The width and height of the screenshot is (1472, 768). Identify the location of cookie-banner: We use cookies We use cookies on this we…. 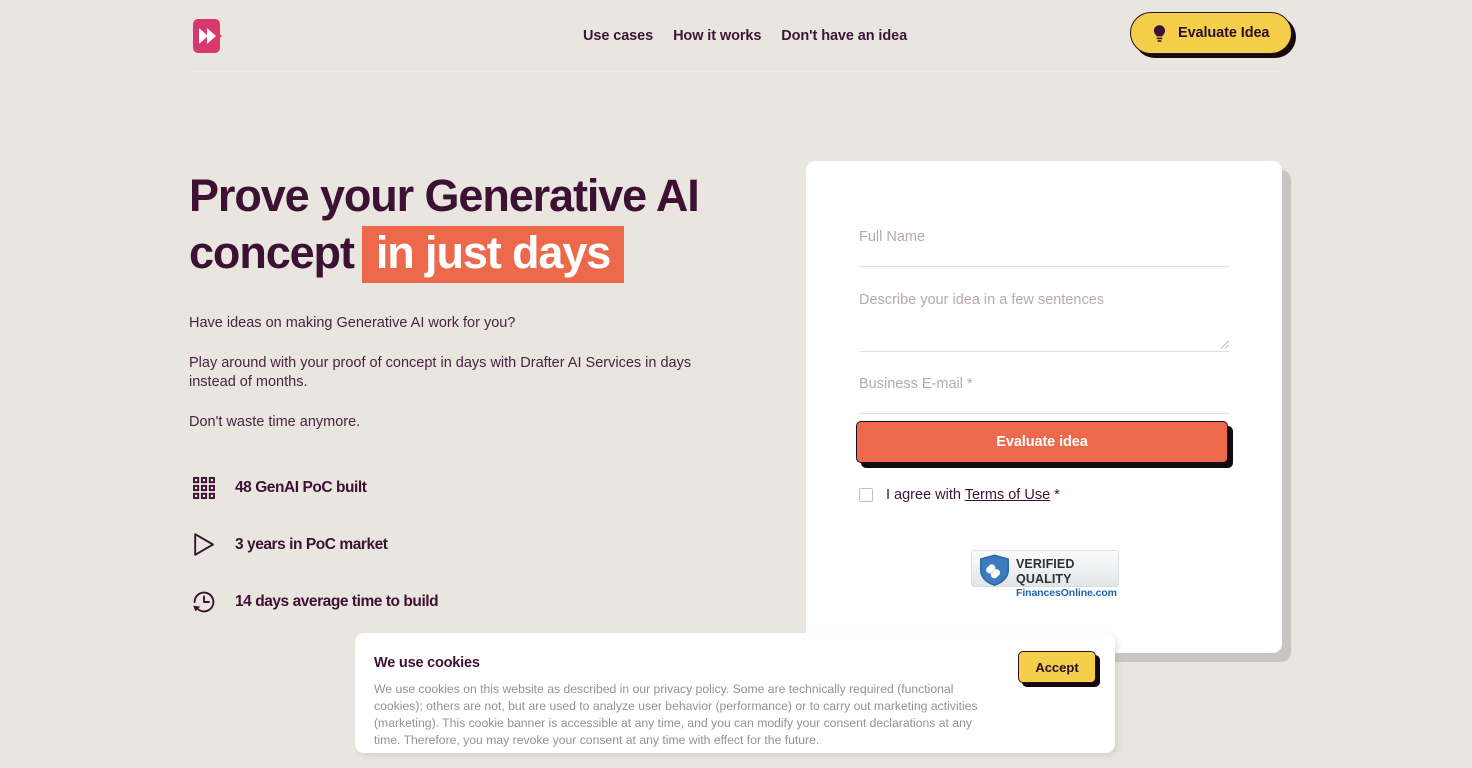
(735, 693).